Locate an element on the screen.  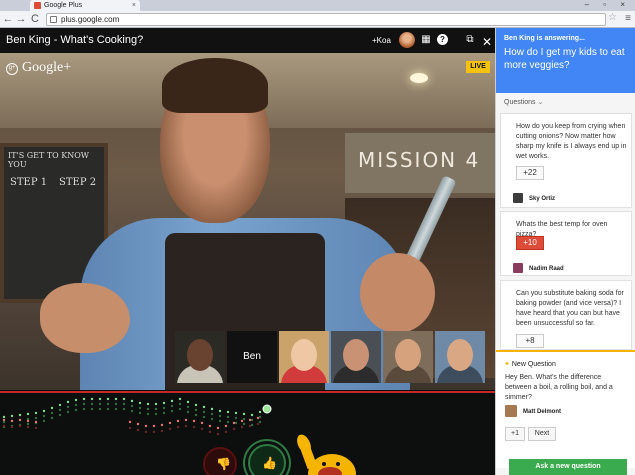
questions-dropdown: Questions ⌄ is located at coordinates (523, 102).